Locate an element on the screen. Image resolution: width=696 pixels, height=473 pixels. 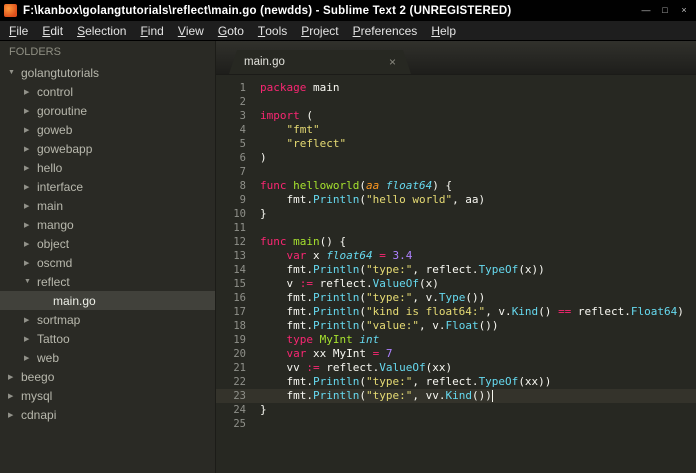
menu-goto: Goto is located at coordinates (231, 30).